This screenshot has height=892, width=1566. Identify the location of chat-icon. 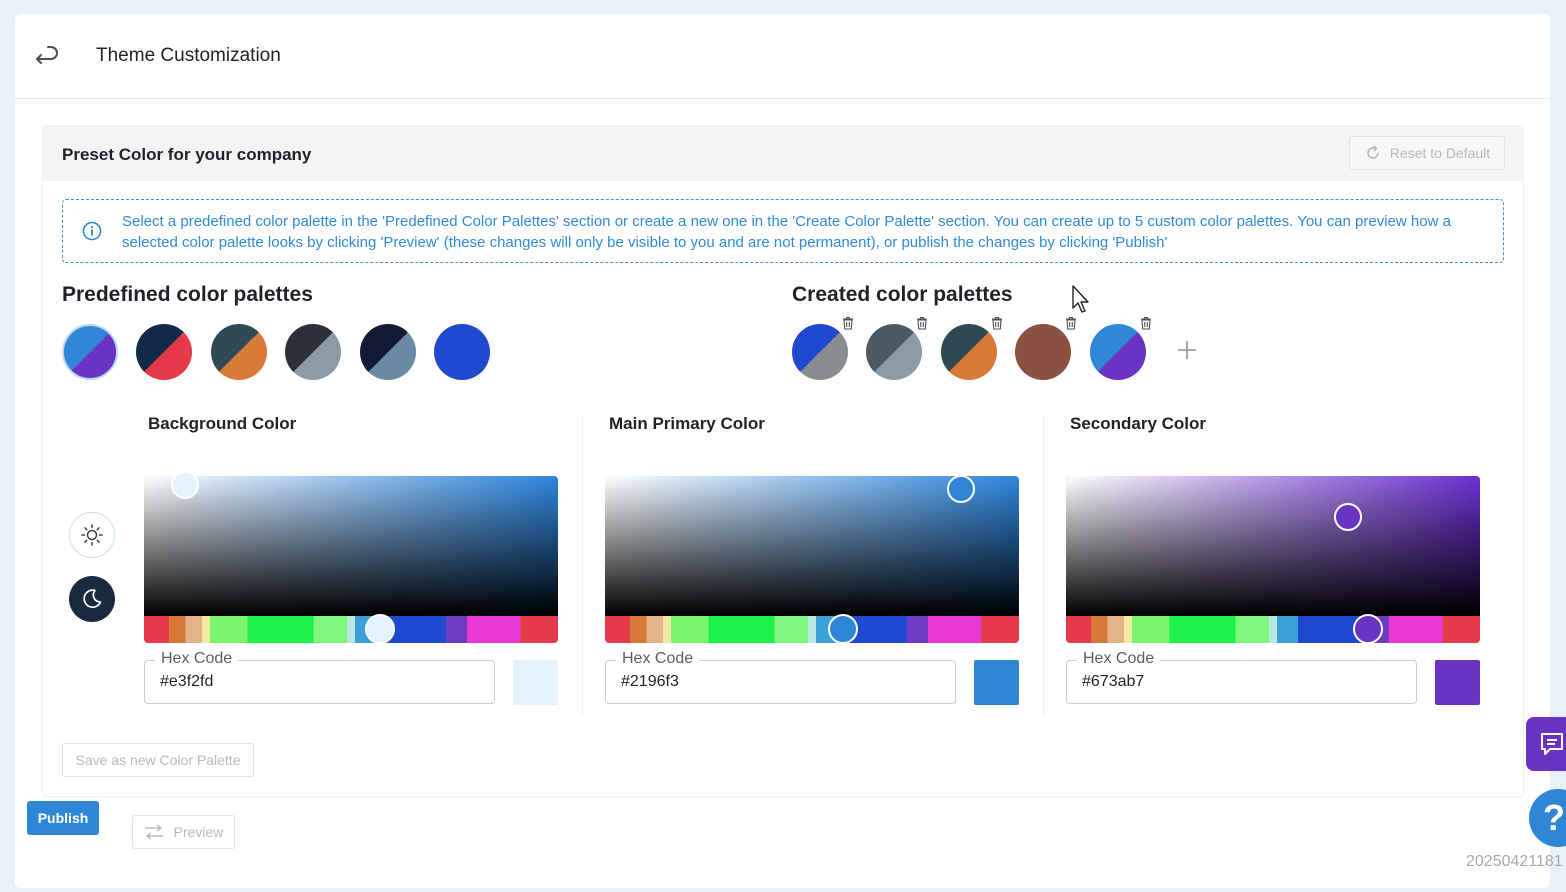
(1552, 744).